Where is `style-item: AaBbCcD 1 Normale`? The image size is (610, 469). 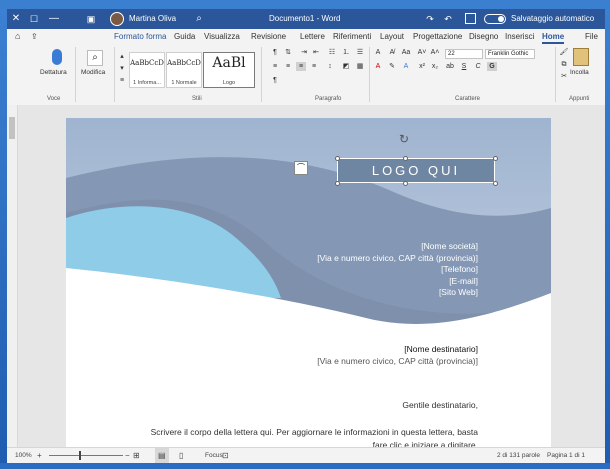 style-item: AaBbCcD 1 Normale is located at coordinates (184, 70).